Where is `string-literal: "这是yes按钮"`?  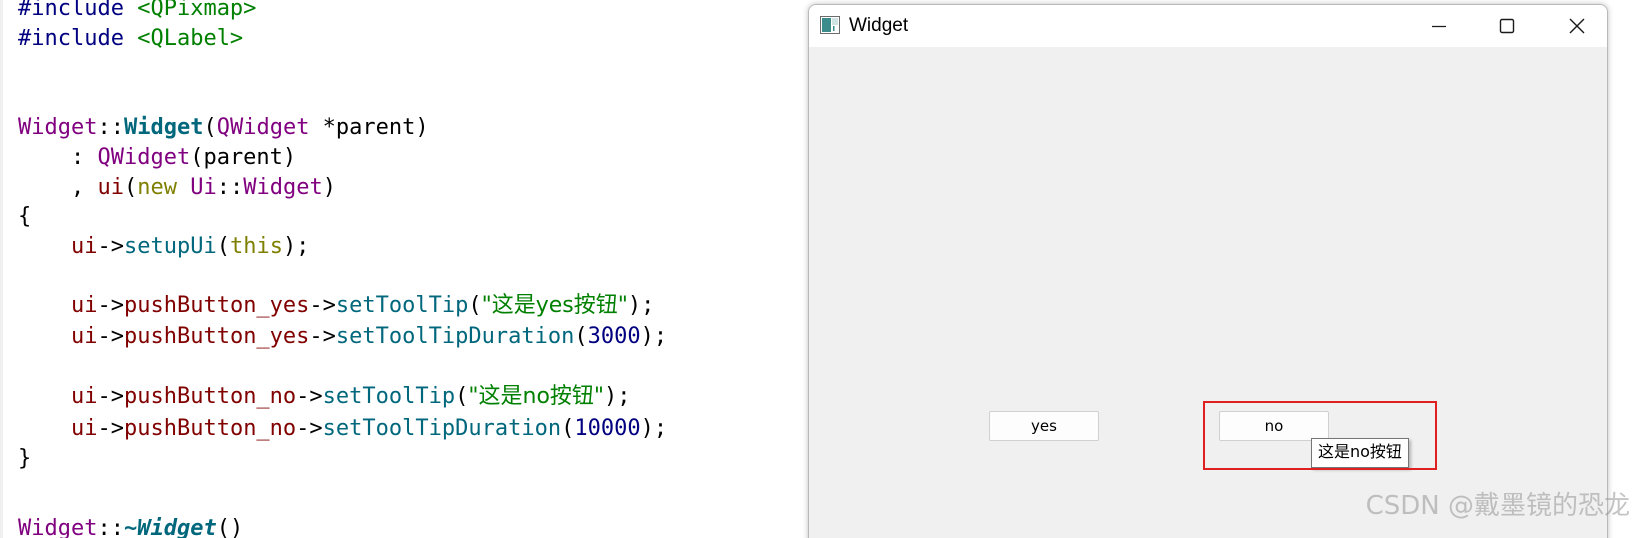
string-literal: "这是yes按钮" is located at coordinates (554, 305).